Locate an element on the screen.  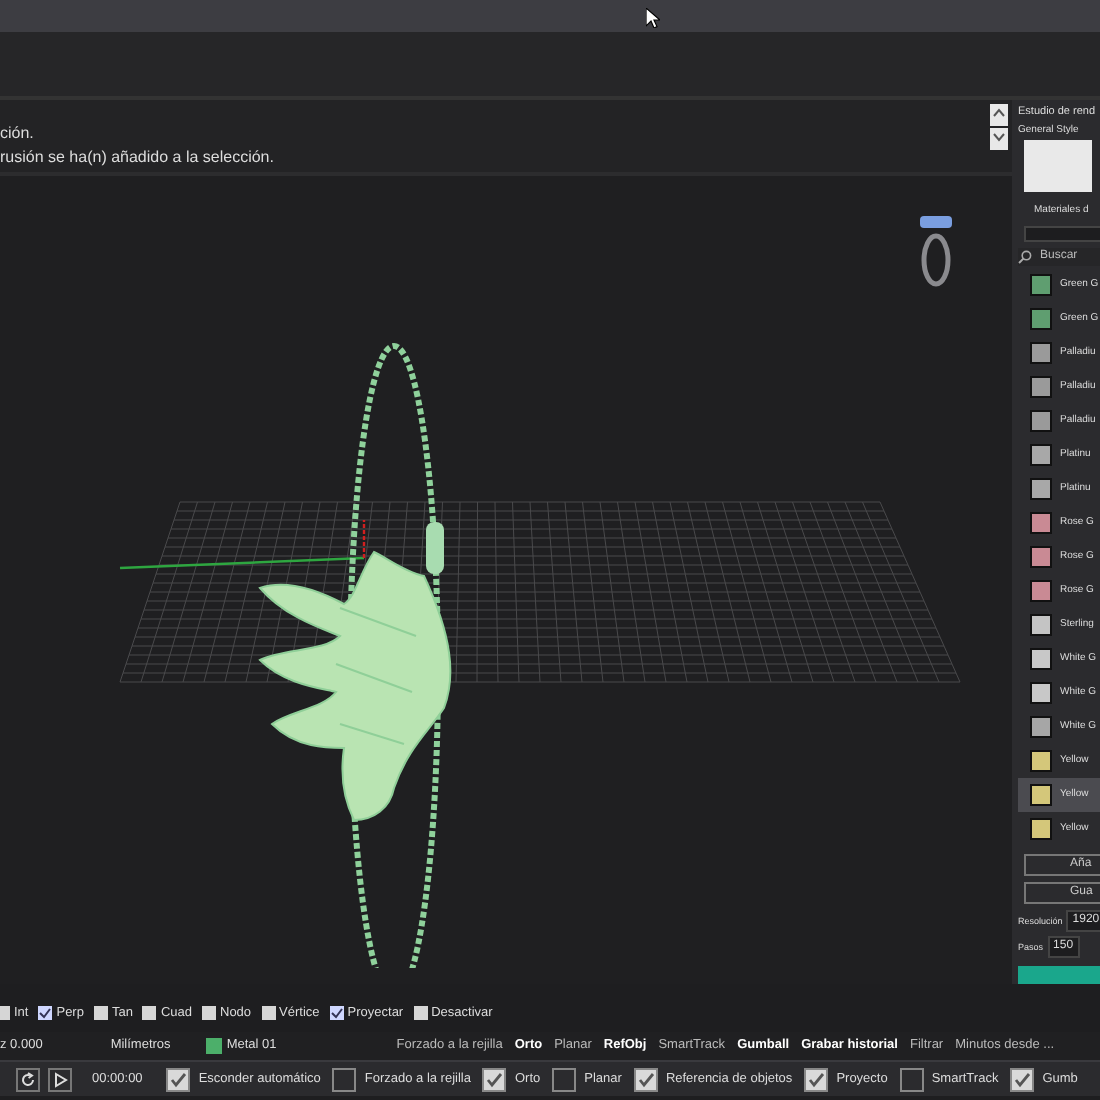
history-text: ción. rusión se ha(n) añadido a la selección. is located at coordinates (137, 146).